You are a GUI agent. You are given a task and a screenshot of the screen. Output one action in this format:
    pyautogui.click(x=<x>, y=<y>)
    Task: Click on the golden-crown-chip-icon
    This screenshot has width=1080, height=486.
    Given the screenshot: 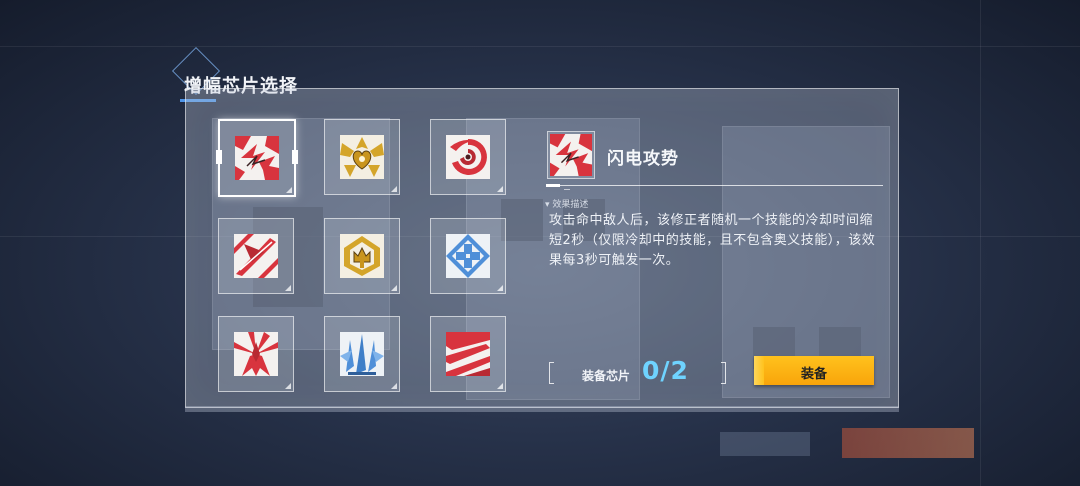 What is the action you would take?
    pyautogui.click(x=362, y=256)
    